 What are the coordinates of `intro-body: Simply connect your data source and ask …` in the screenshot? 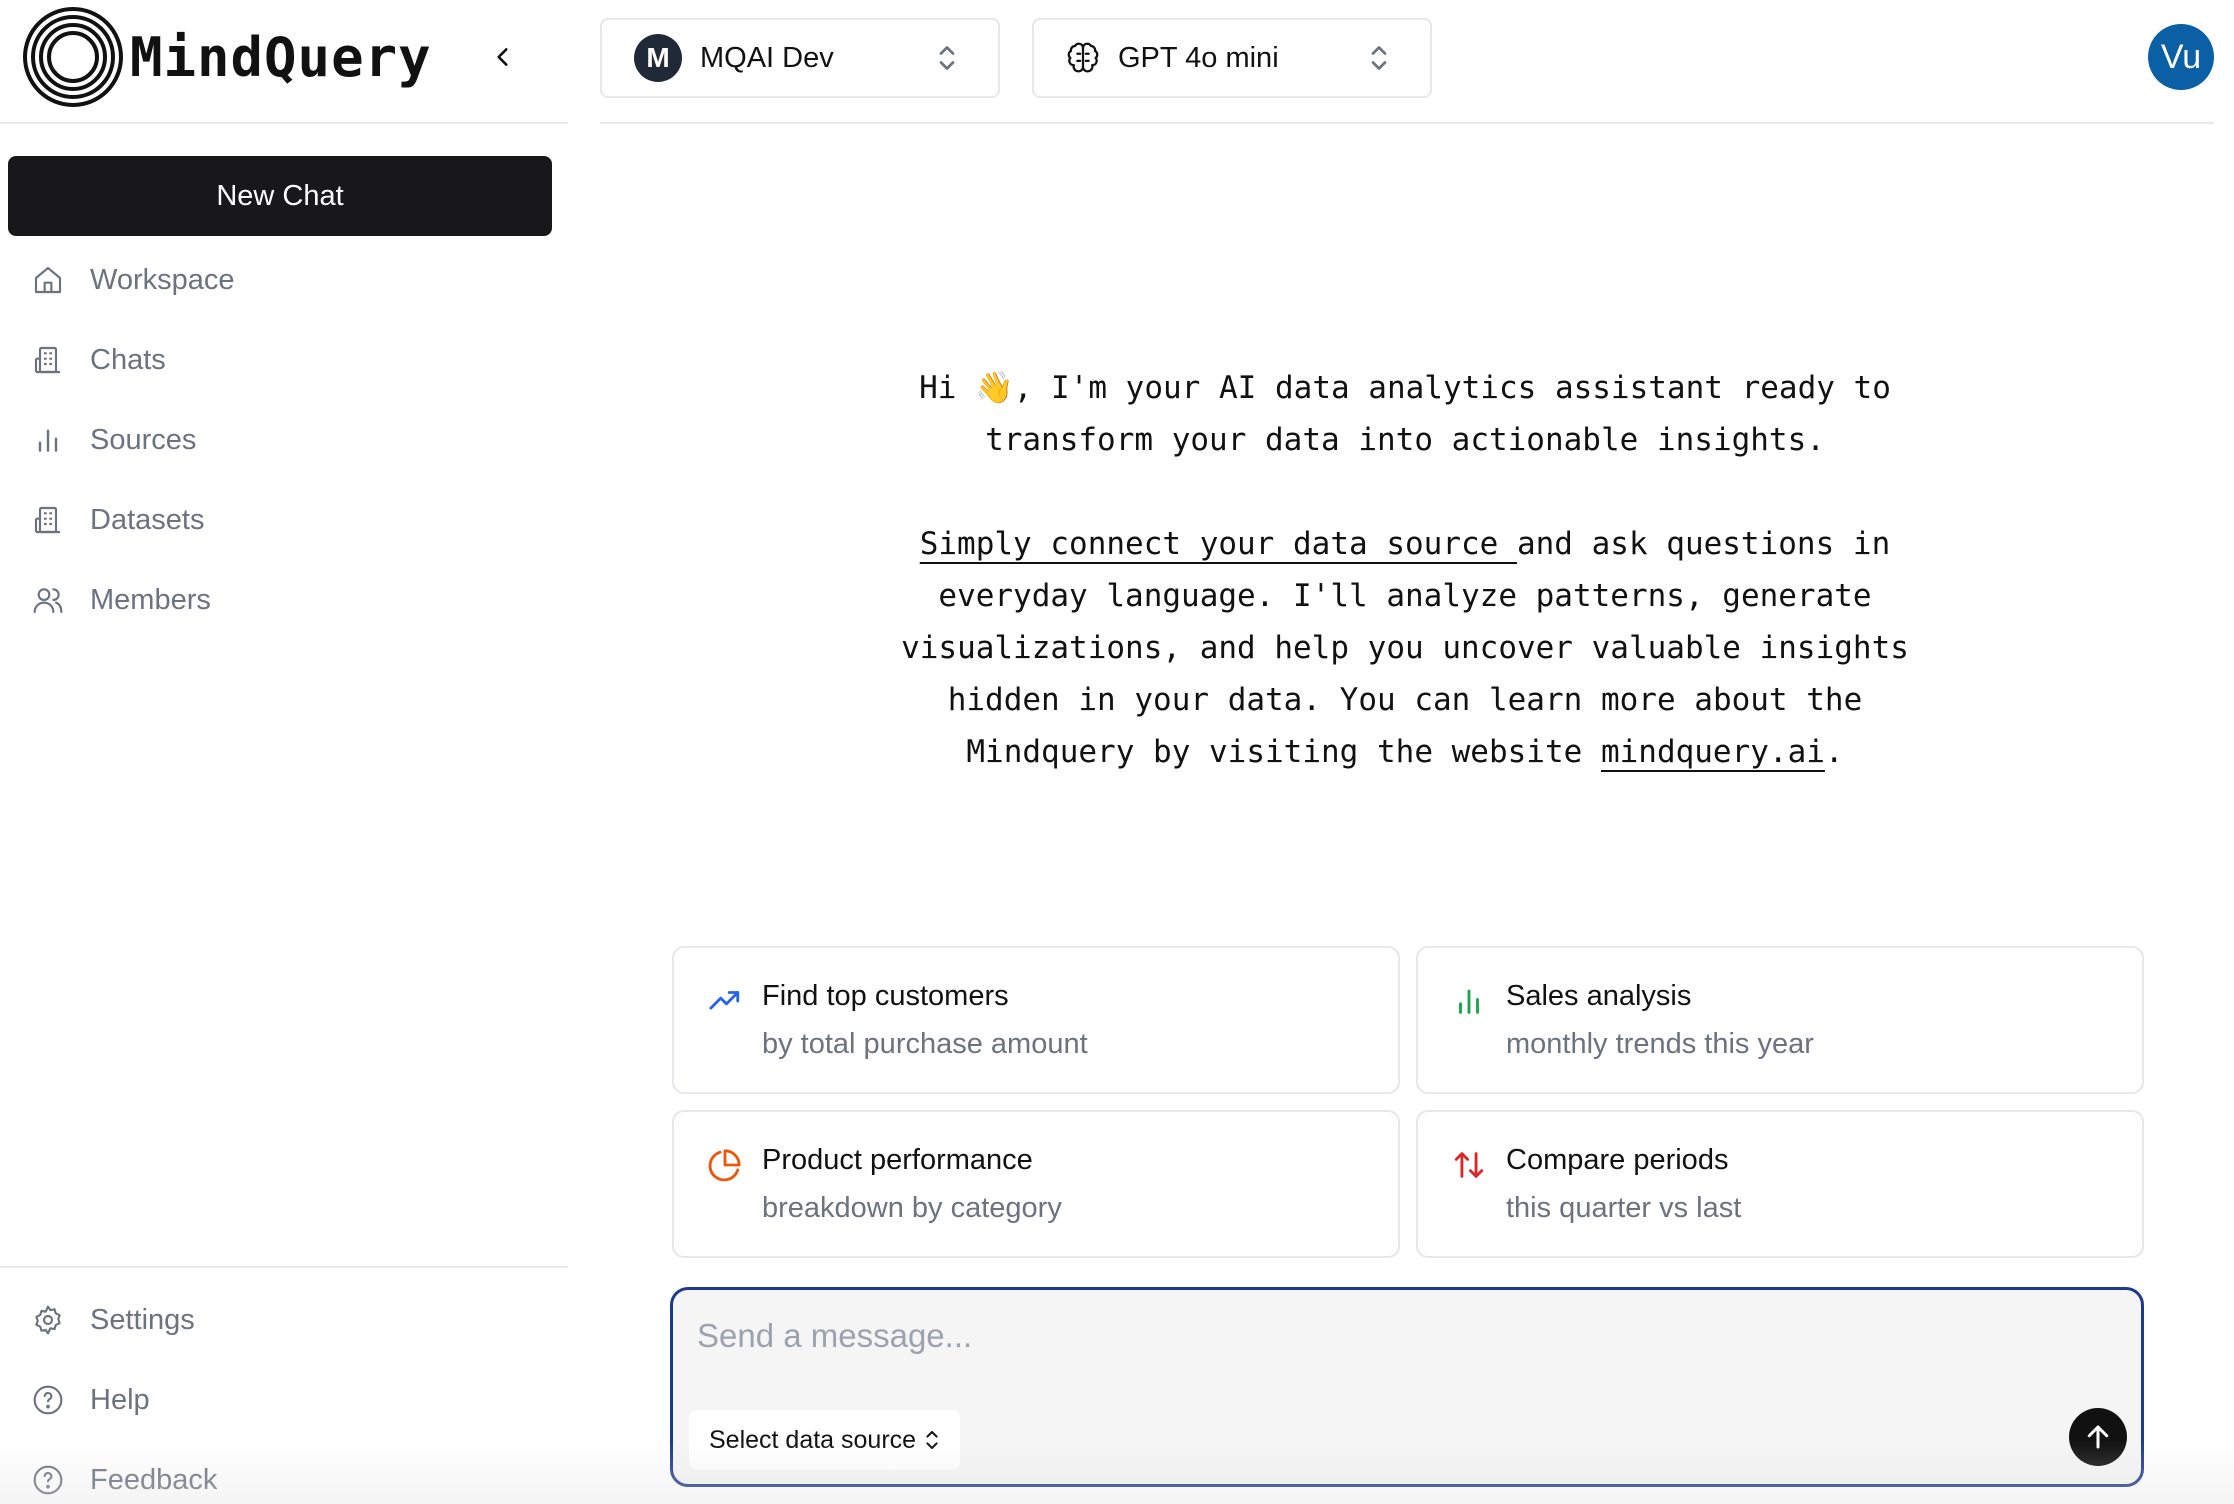 It's located at (1405, 648).